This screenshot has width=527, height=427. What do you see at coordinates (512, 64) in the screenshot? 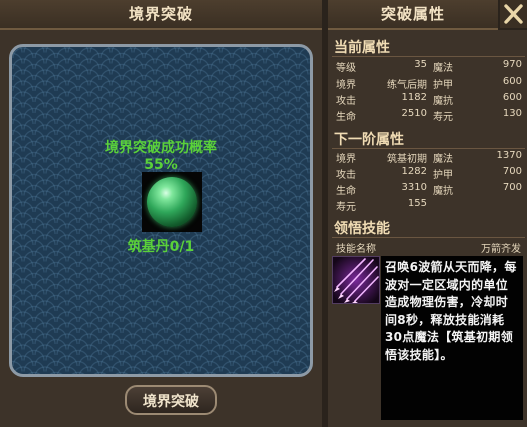
I see `stat-value: 970` at bounding box center [512, 64].